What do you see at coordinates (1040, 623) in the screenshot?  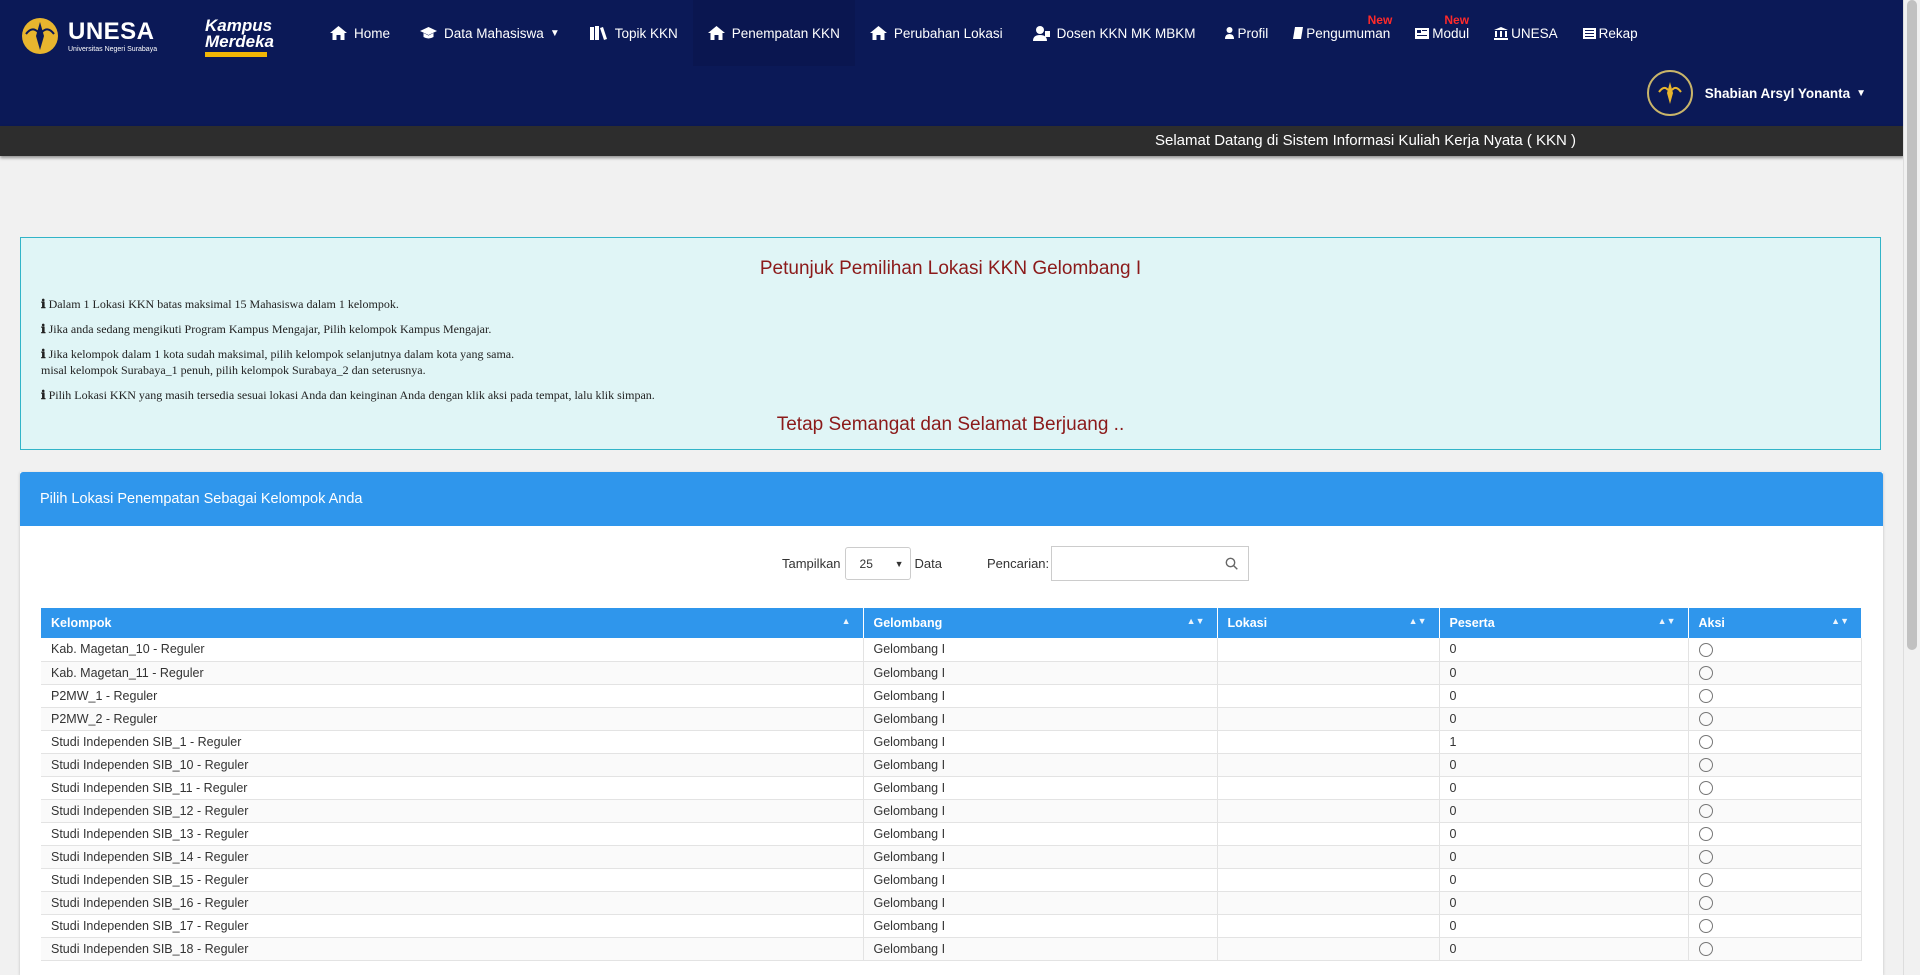 I see `col-gelombang: Gelombang ▲▼` at bounding box center [1040, 623].